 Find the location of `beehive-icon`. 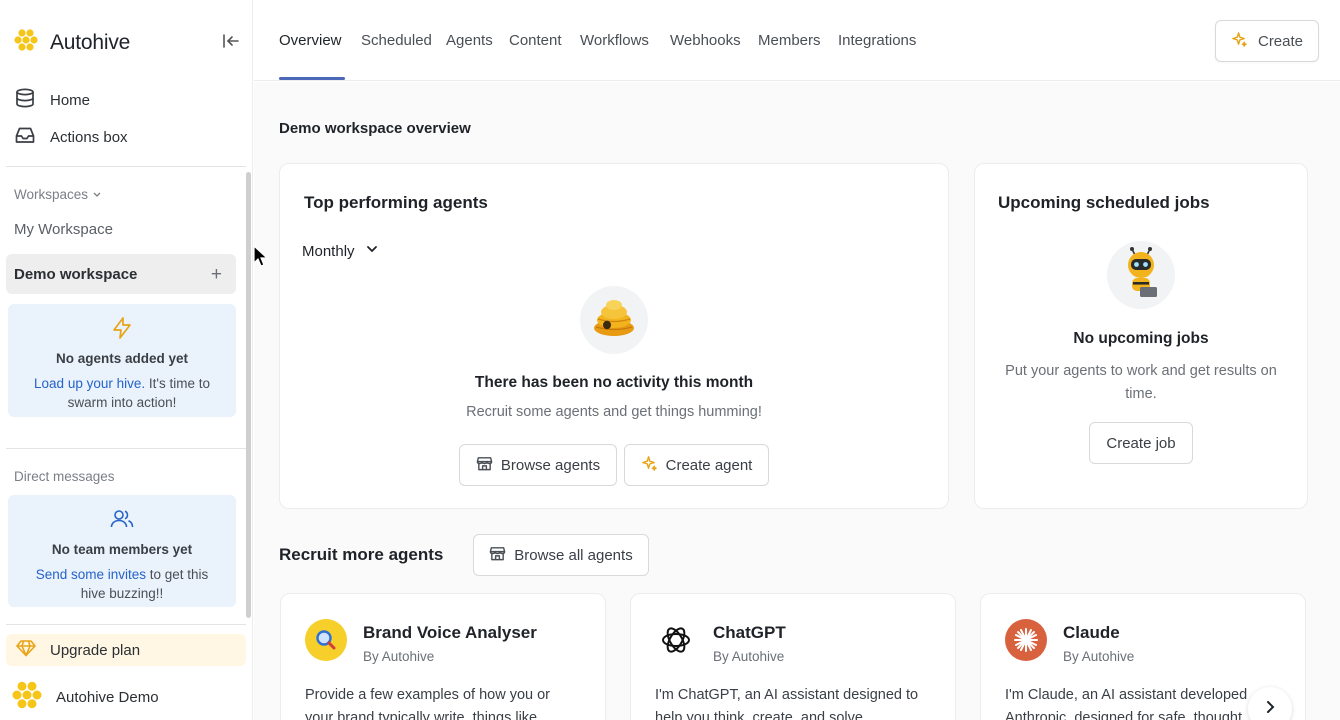

beehive-icon is located at coordinates (614, 320).